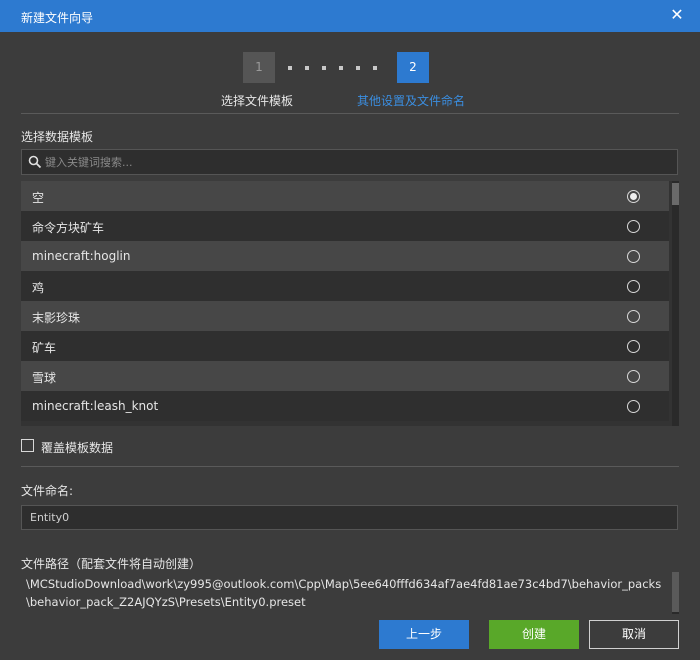  What do you see at coordinates (345, 316) in the screenshot?
I see `list-item: 末影珍珠` at bounding box center [345, 316].